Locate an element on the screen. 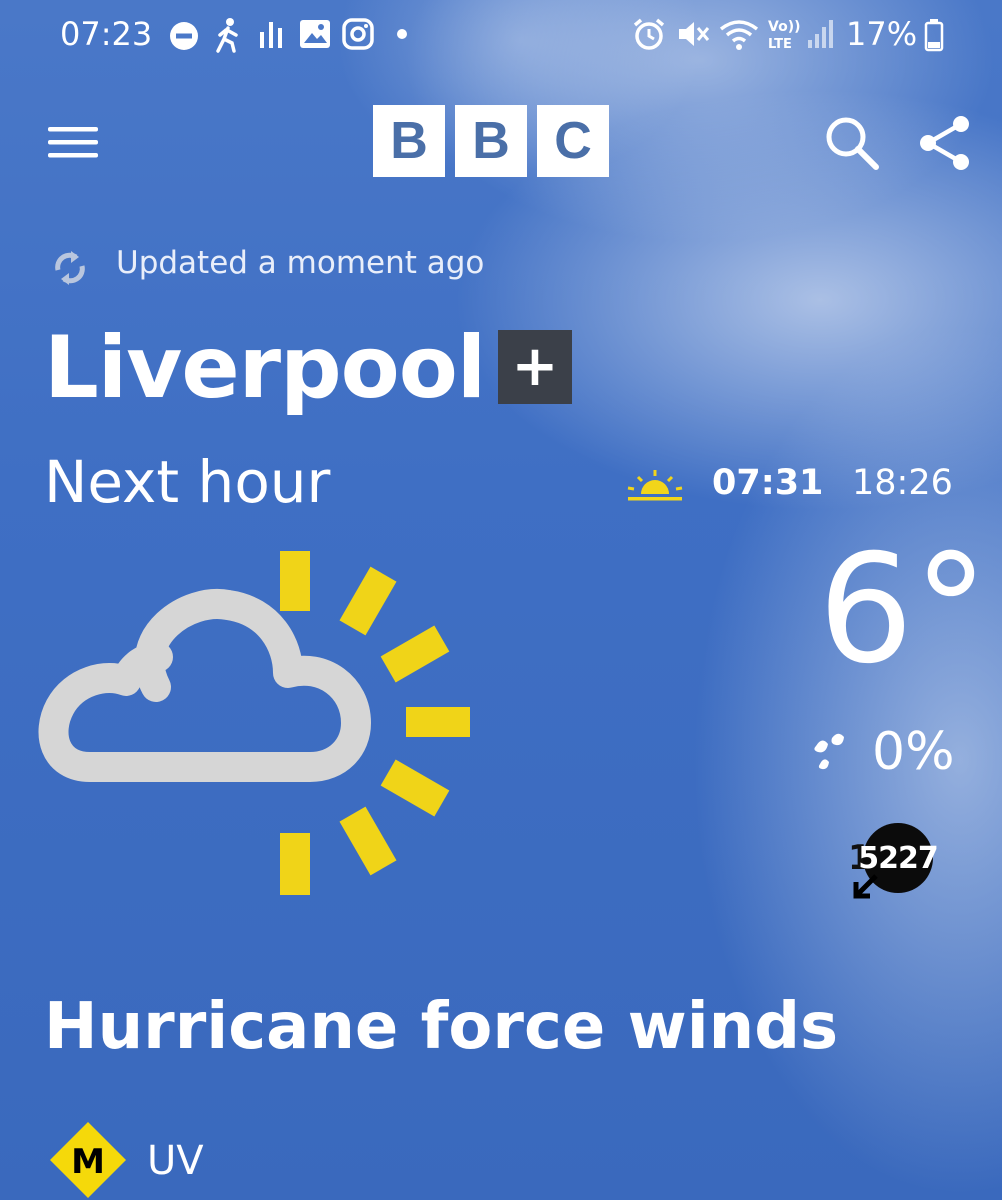 This screenshot has width=1002, height=1200. raindrops-icon is located at coordinates (829, 751).